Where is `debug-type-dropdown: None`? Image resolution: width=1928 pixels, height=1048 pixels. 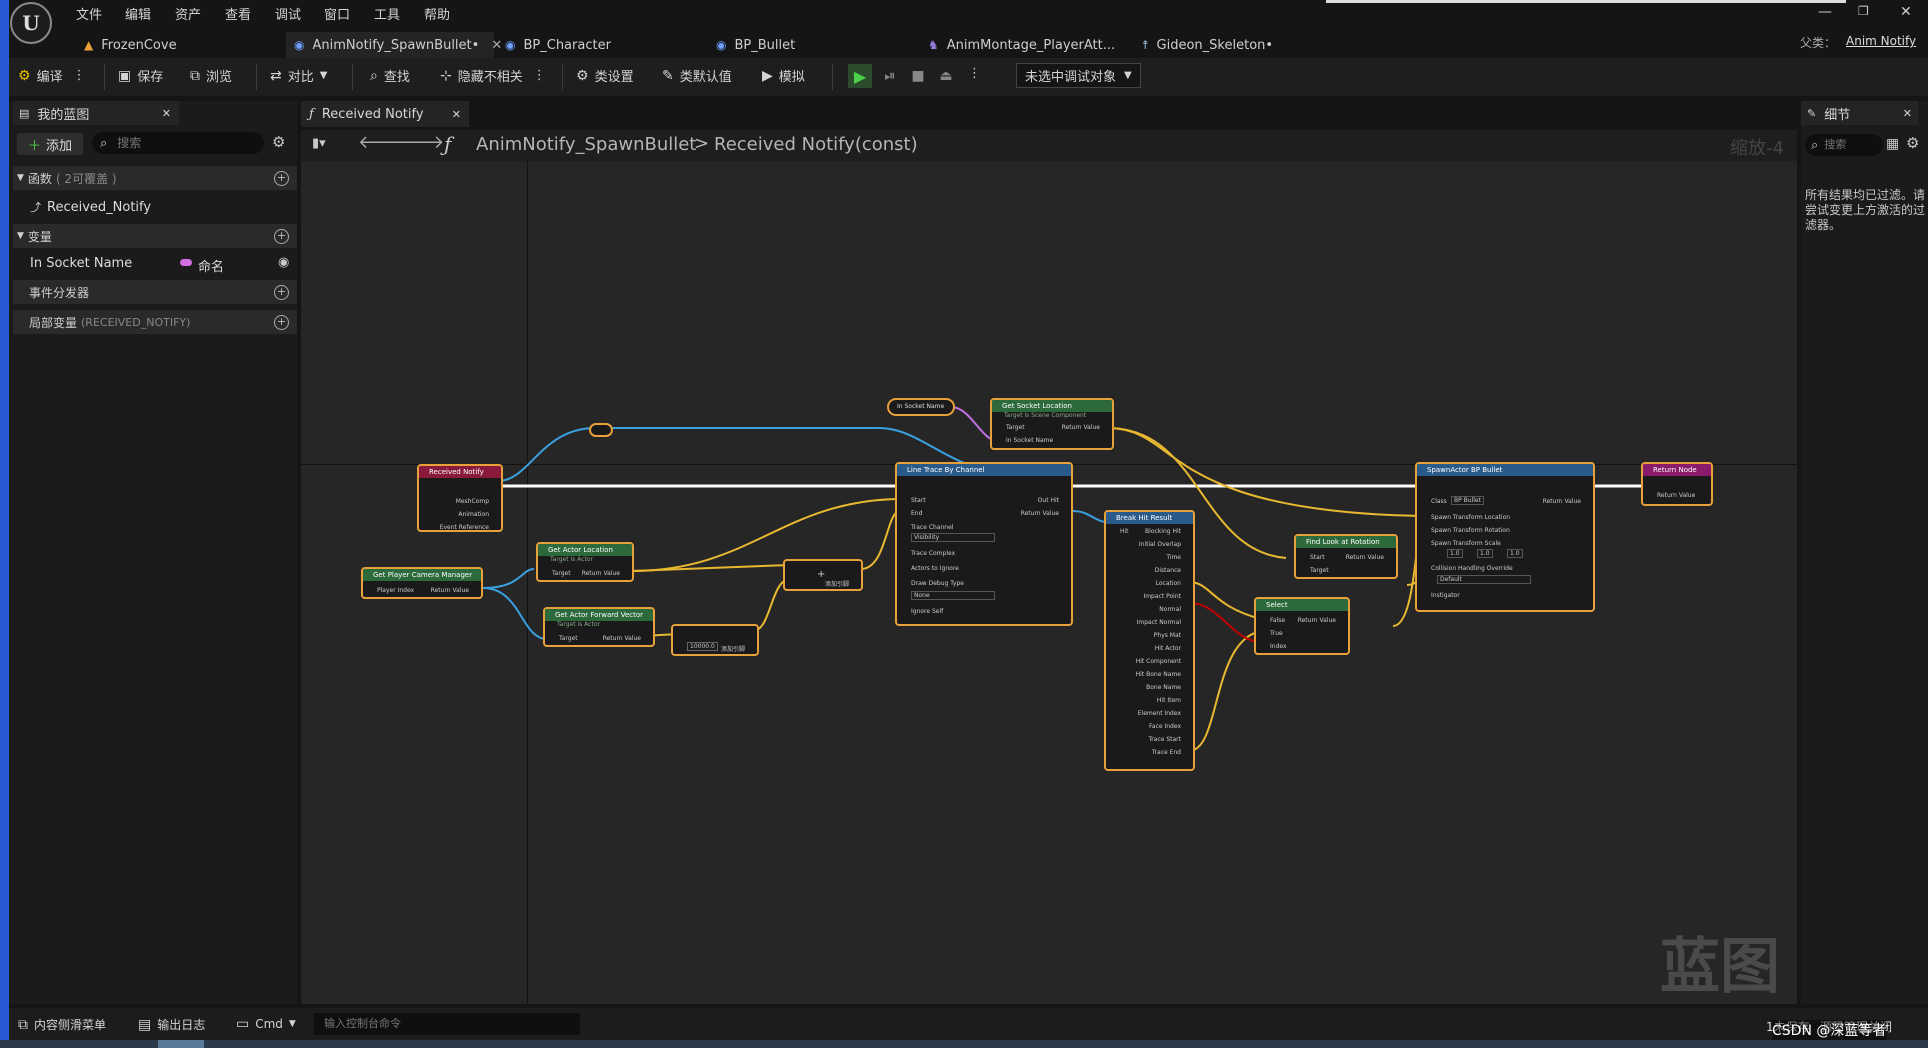
debug-type-dropdown: None is located at coordinates (953, 595).